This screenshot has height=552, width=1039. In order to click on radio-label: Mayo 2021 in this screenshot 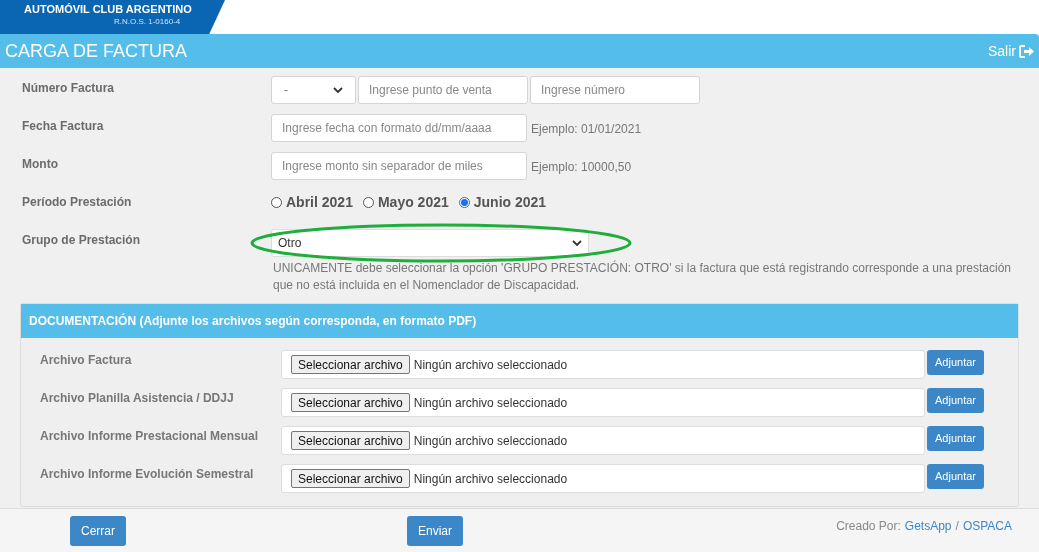, I will do `click(413, 202)`.